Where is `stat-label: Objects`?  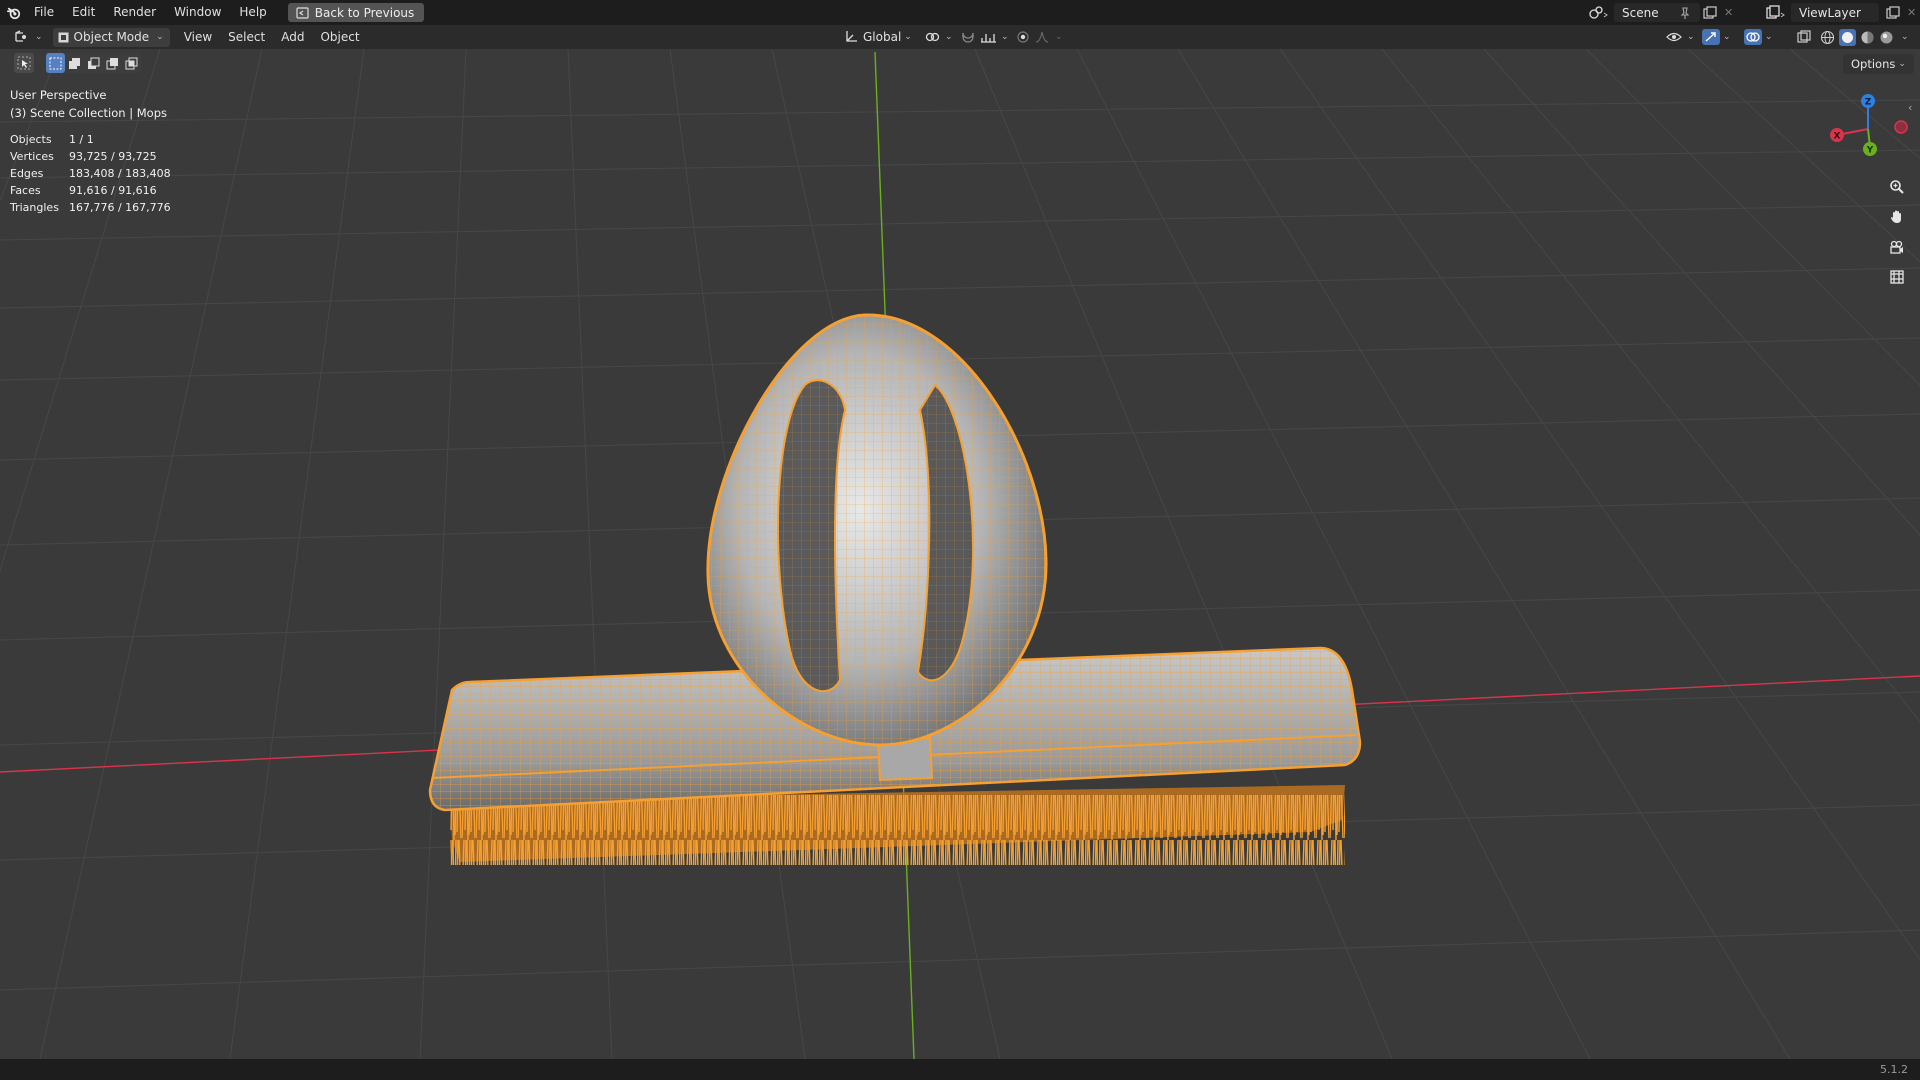 stat-label: Objects is located at coordinates (31, 139).